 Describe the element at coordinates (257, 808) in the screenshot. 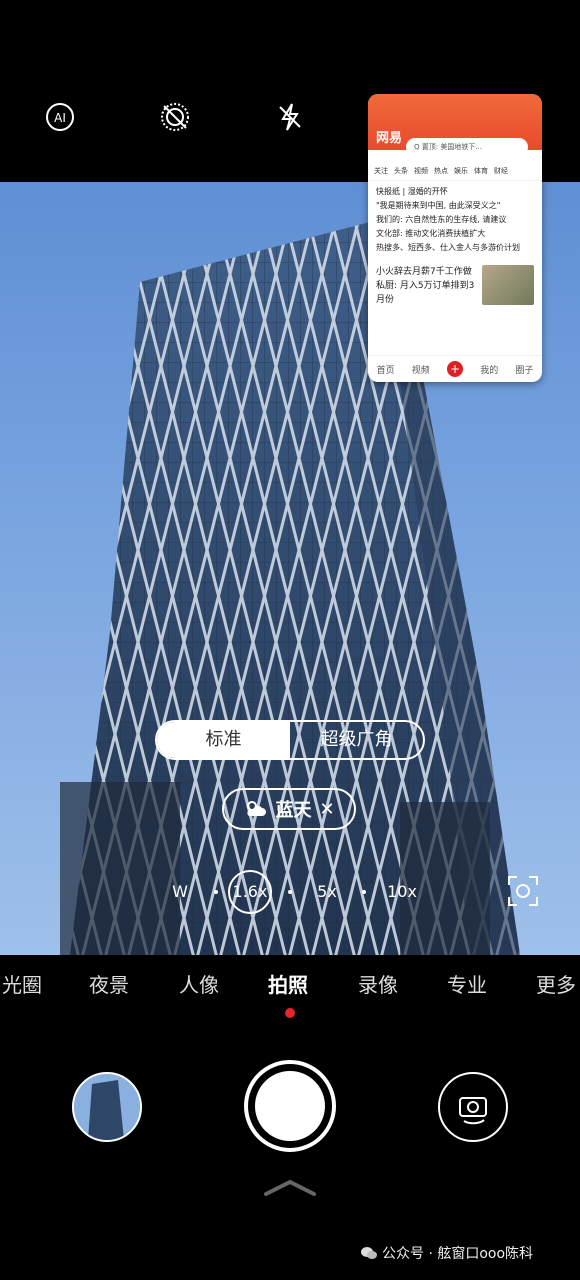

I see `partly-cloudy-icon` at that location.